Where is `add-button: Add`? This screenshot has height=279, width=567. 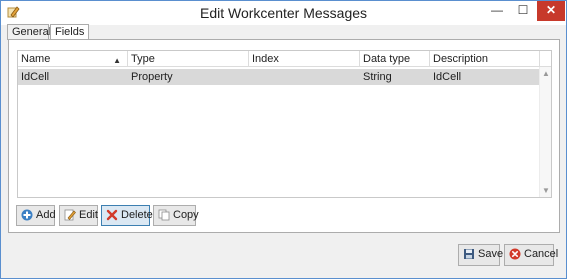
add-button: Add is located at coordinates (36, 215).